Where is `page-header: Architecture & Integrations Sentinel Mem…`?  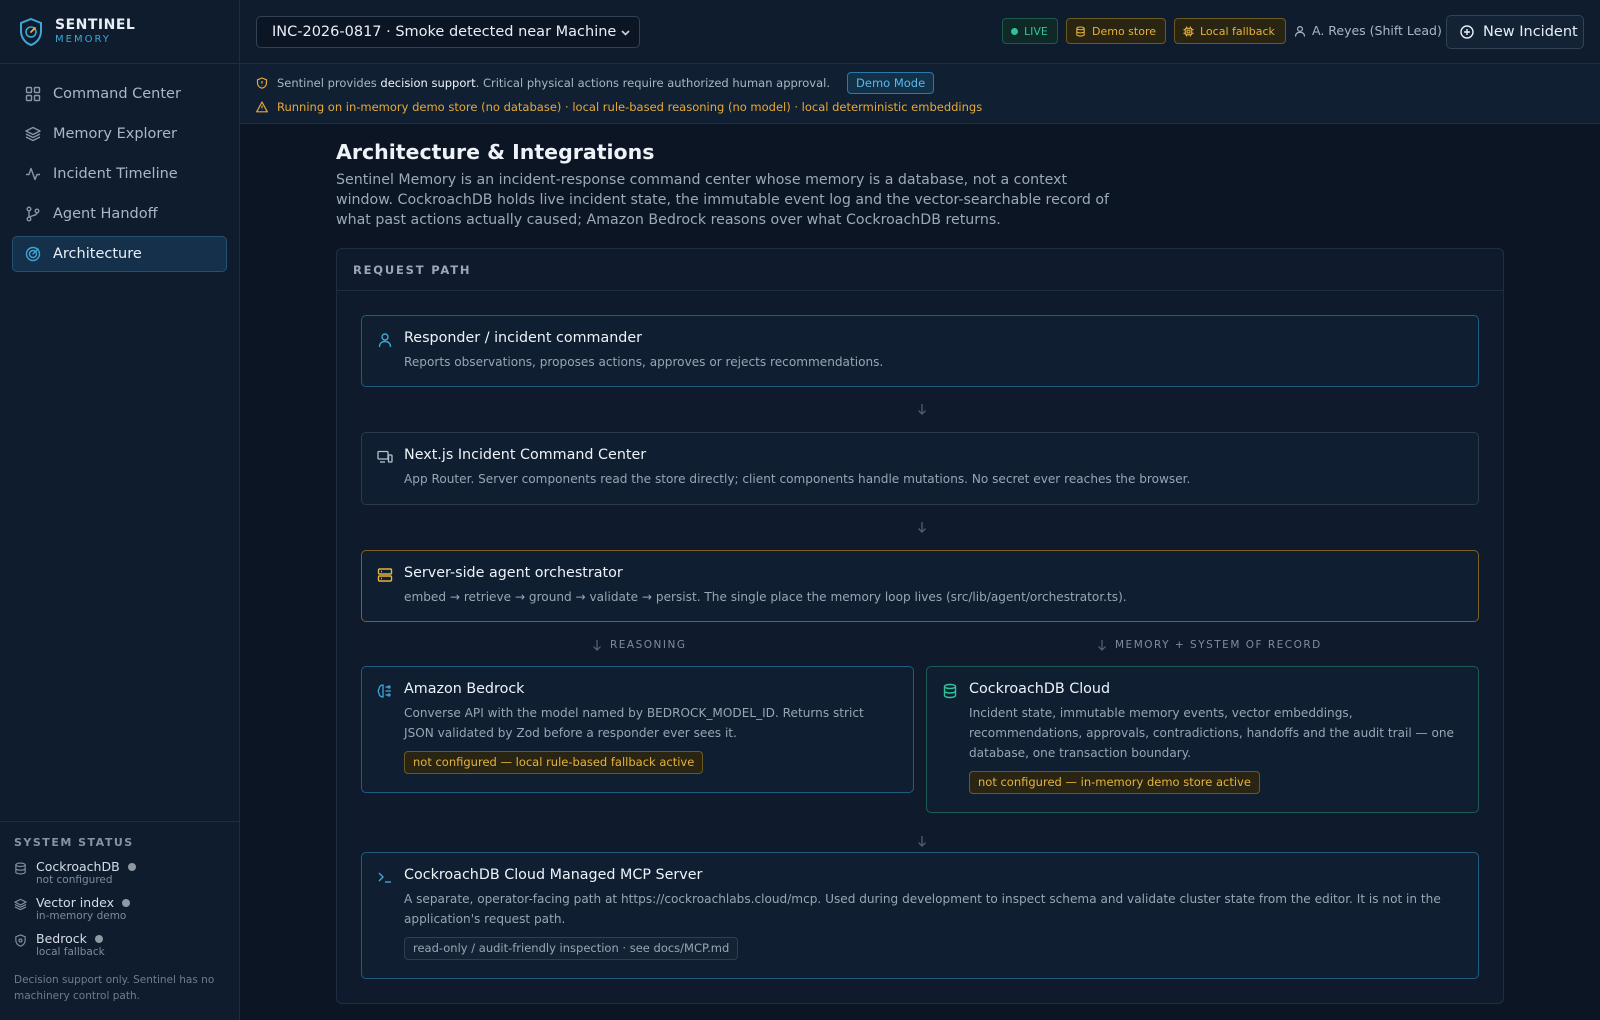
page-header: Architecture & Integrations Sentinel Mem… is located at coordinates (726, 185).